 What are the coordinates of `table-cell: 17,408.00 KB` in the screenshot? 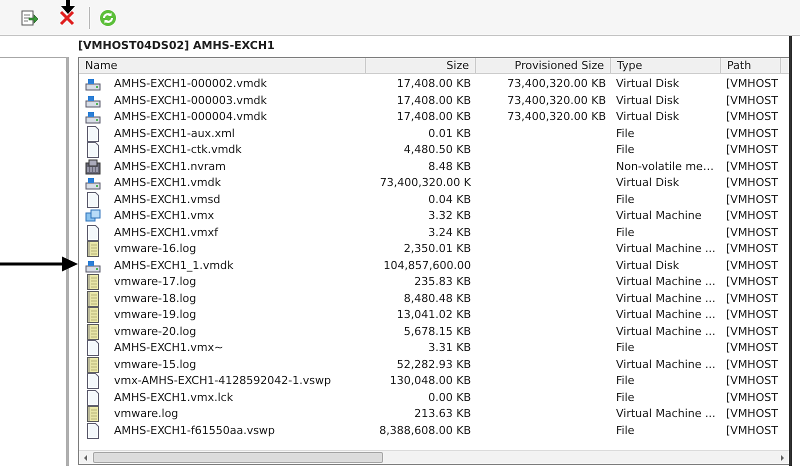 It's located at (433, 116).